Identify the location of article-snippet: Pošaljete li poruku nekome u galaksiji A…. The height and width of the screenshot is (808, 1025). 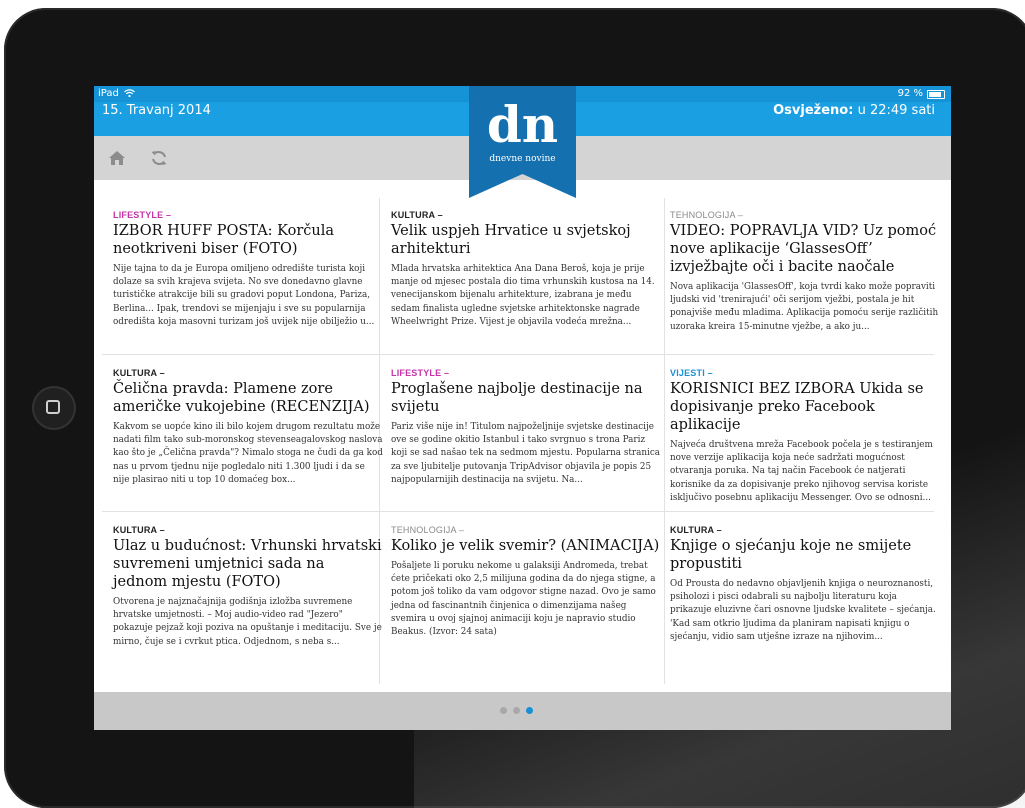
(523, 599).